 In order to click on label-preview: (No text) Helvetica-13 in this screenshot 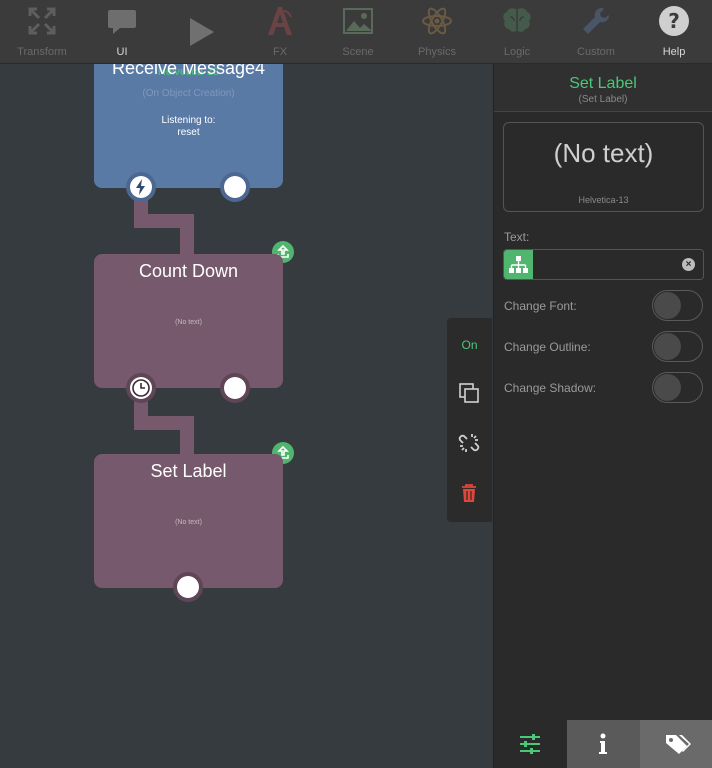, I will do `click(603, 167)`.